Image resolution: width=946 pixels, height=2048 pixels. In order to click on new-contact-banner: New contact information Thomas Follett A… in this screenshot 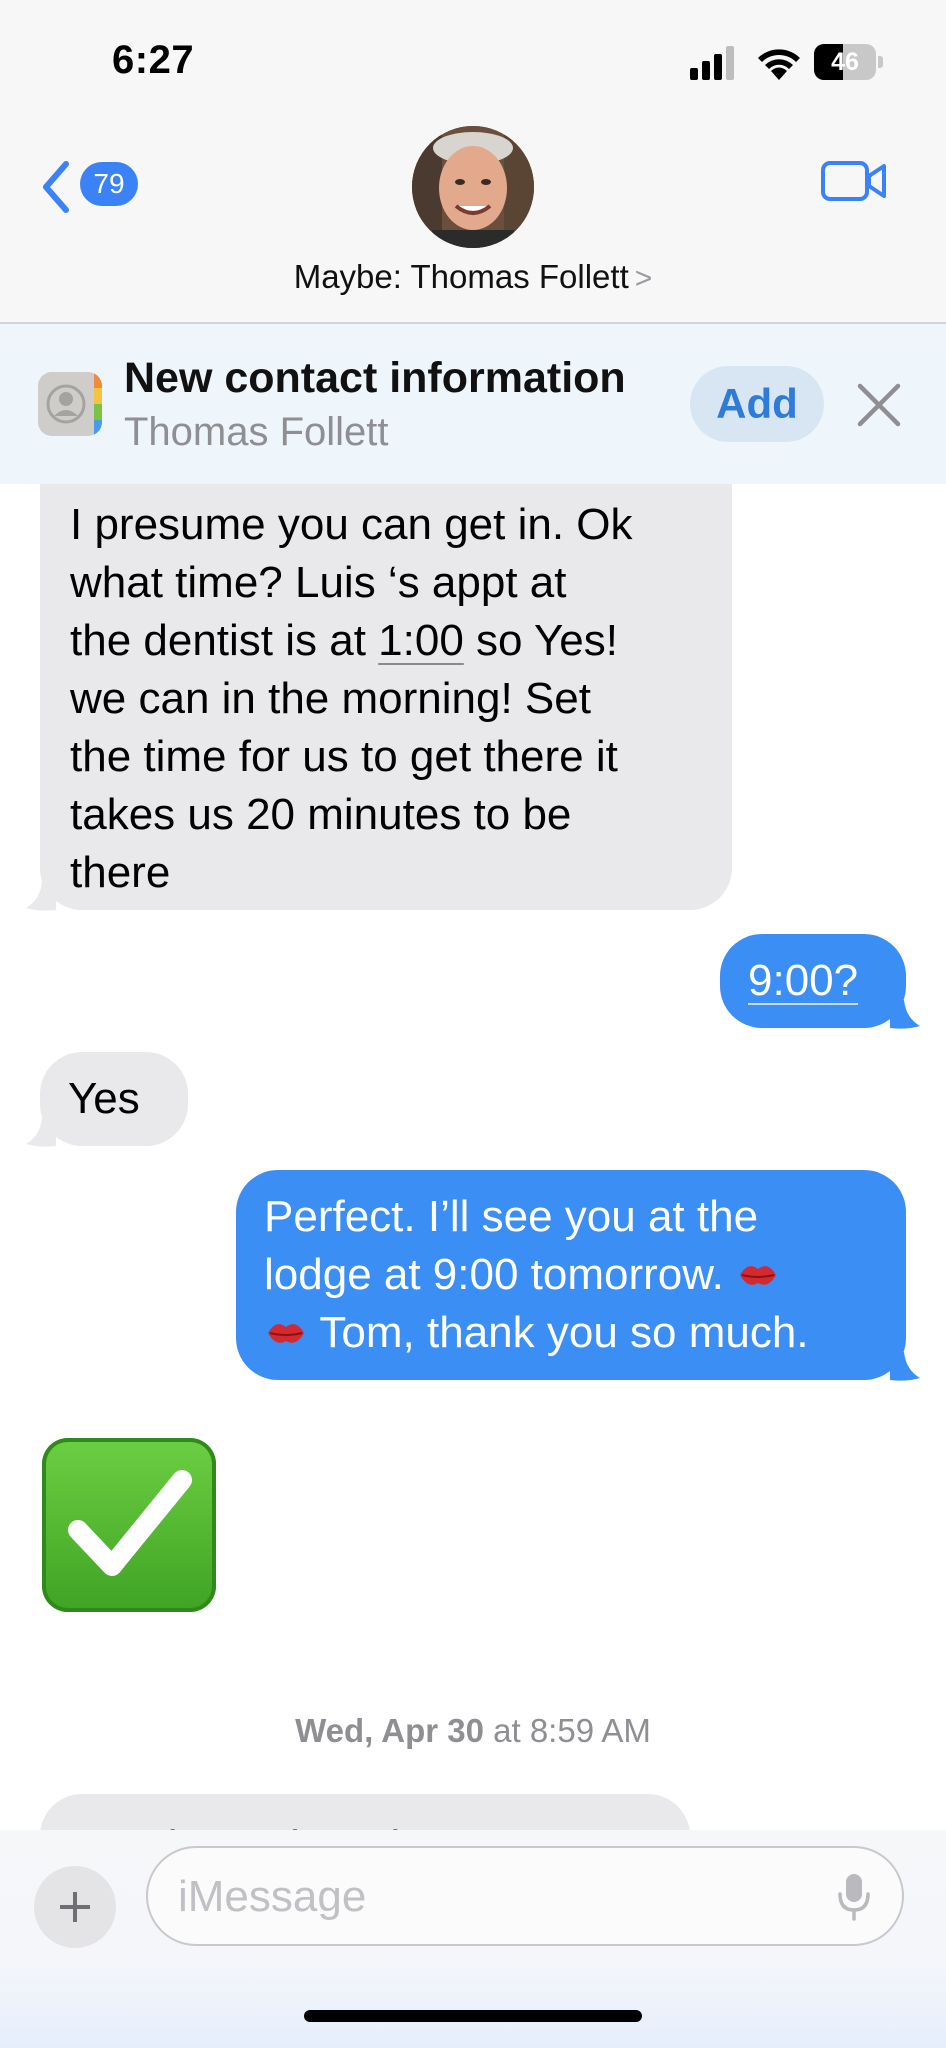, I will do `click(473, 404)`.